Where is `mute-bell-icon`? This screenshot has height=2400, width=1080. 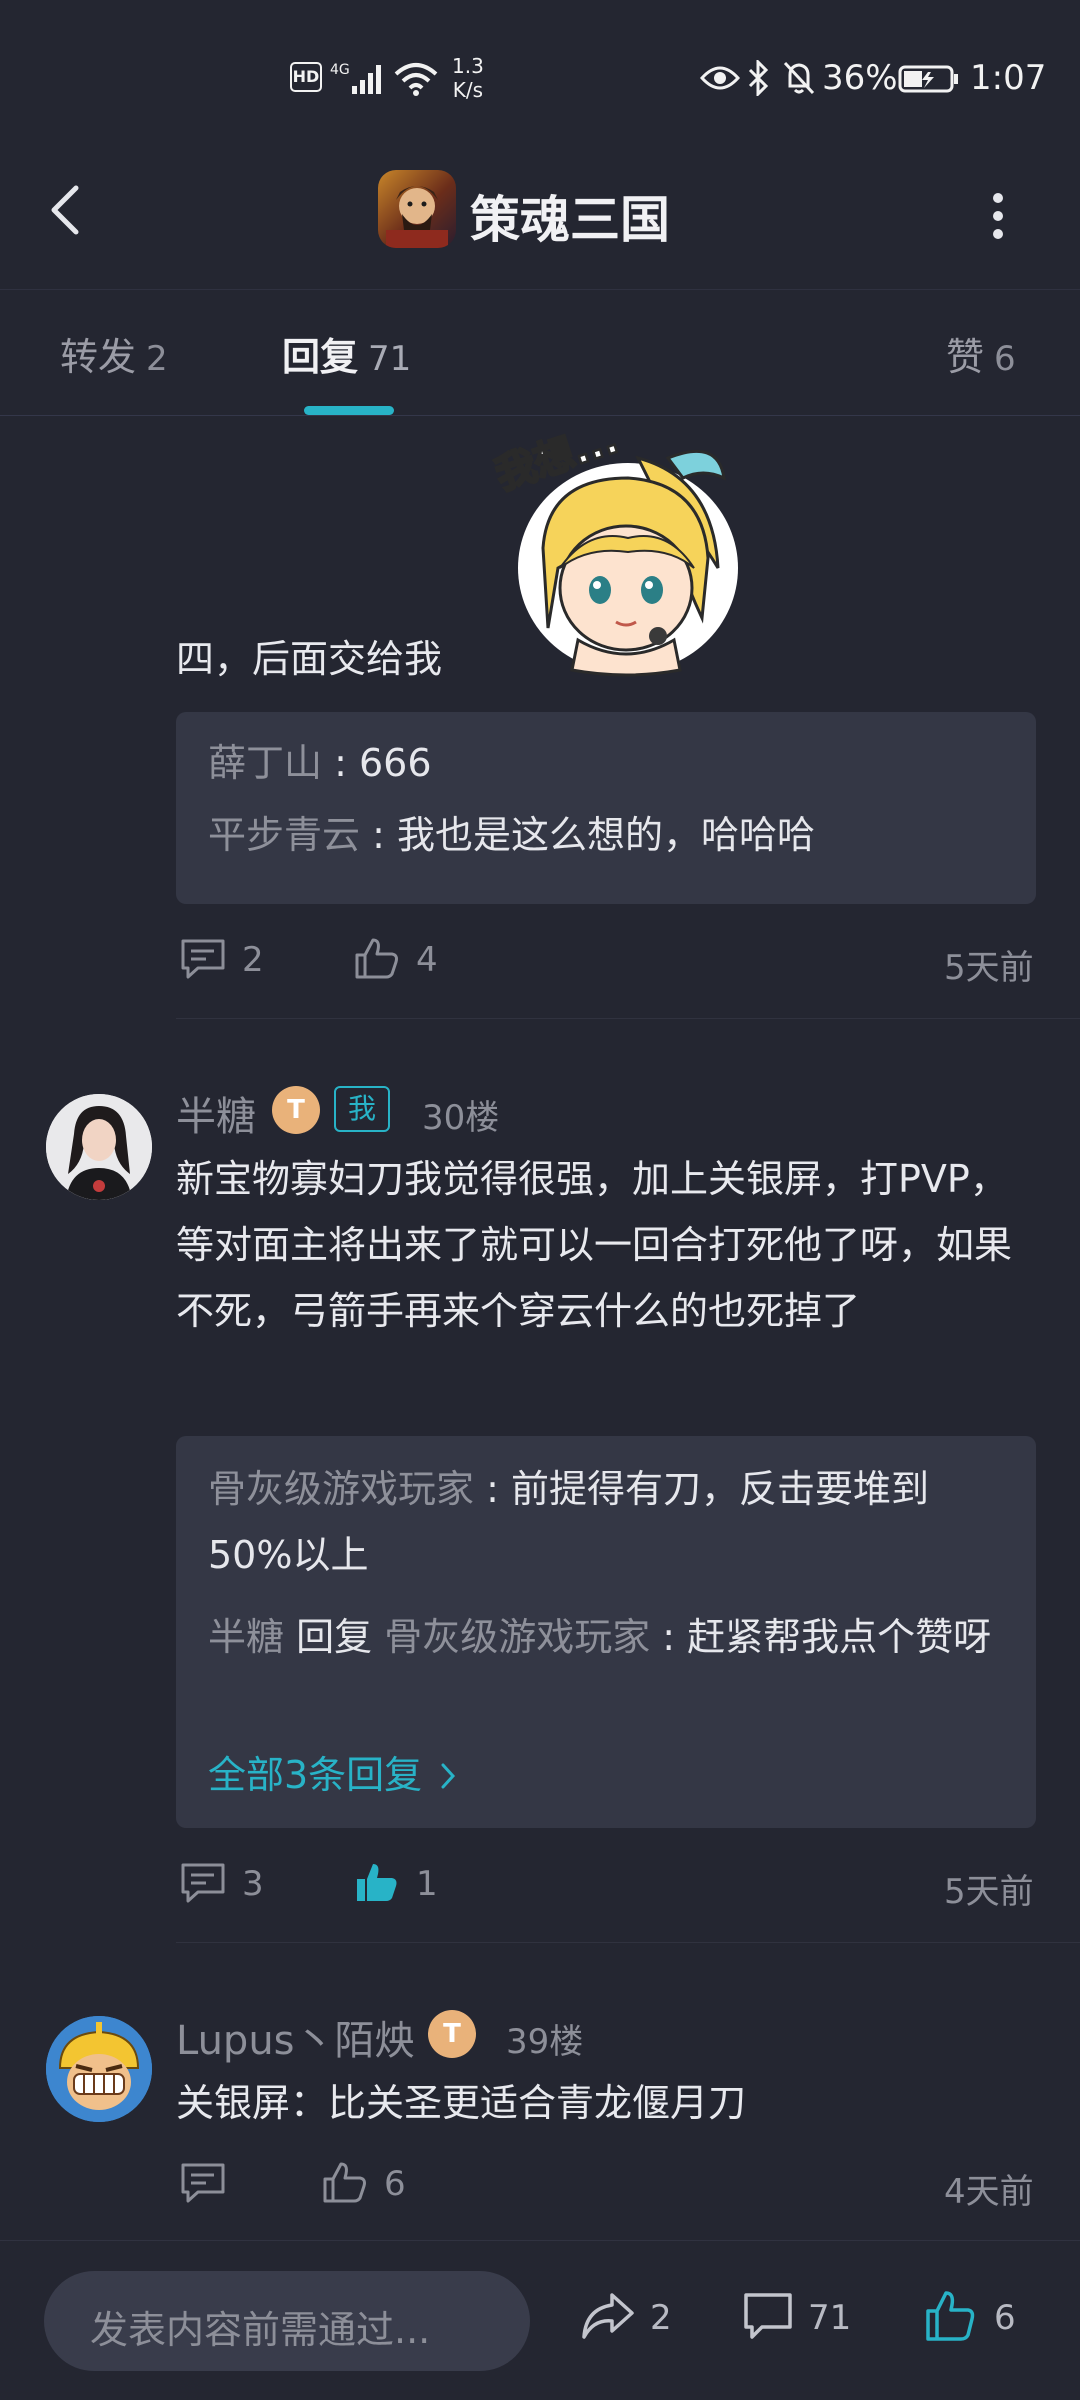
mute-bell-icon is located at coordinates (799, 78).